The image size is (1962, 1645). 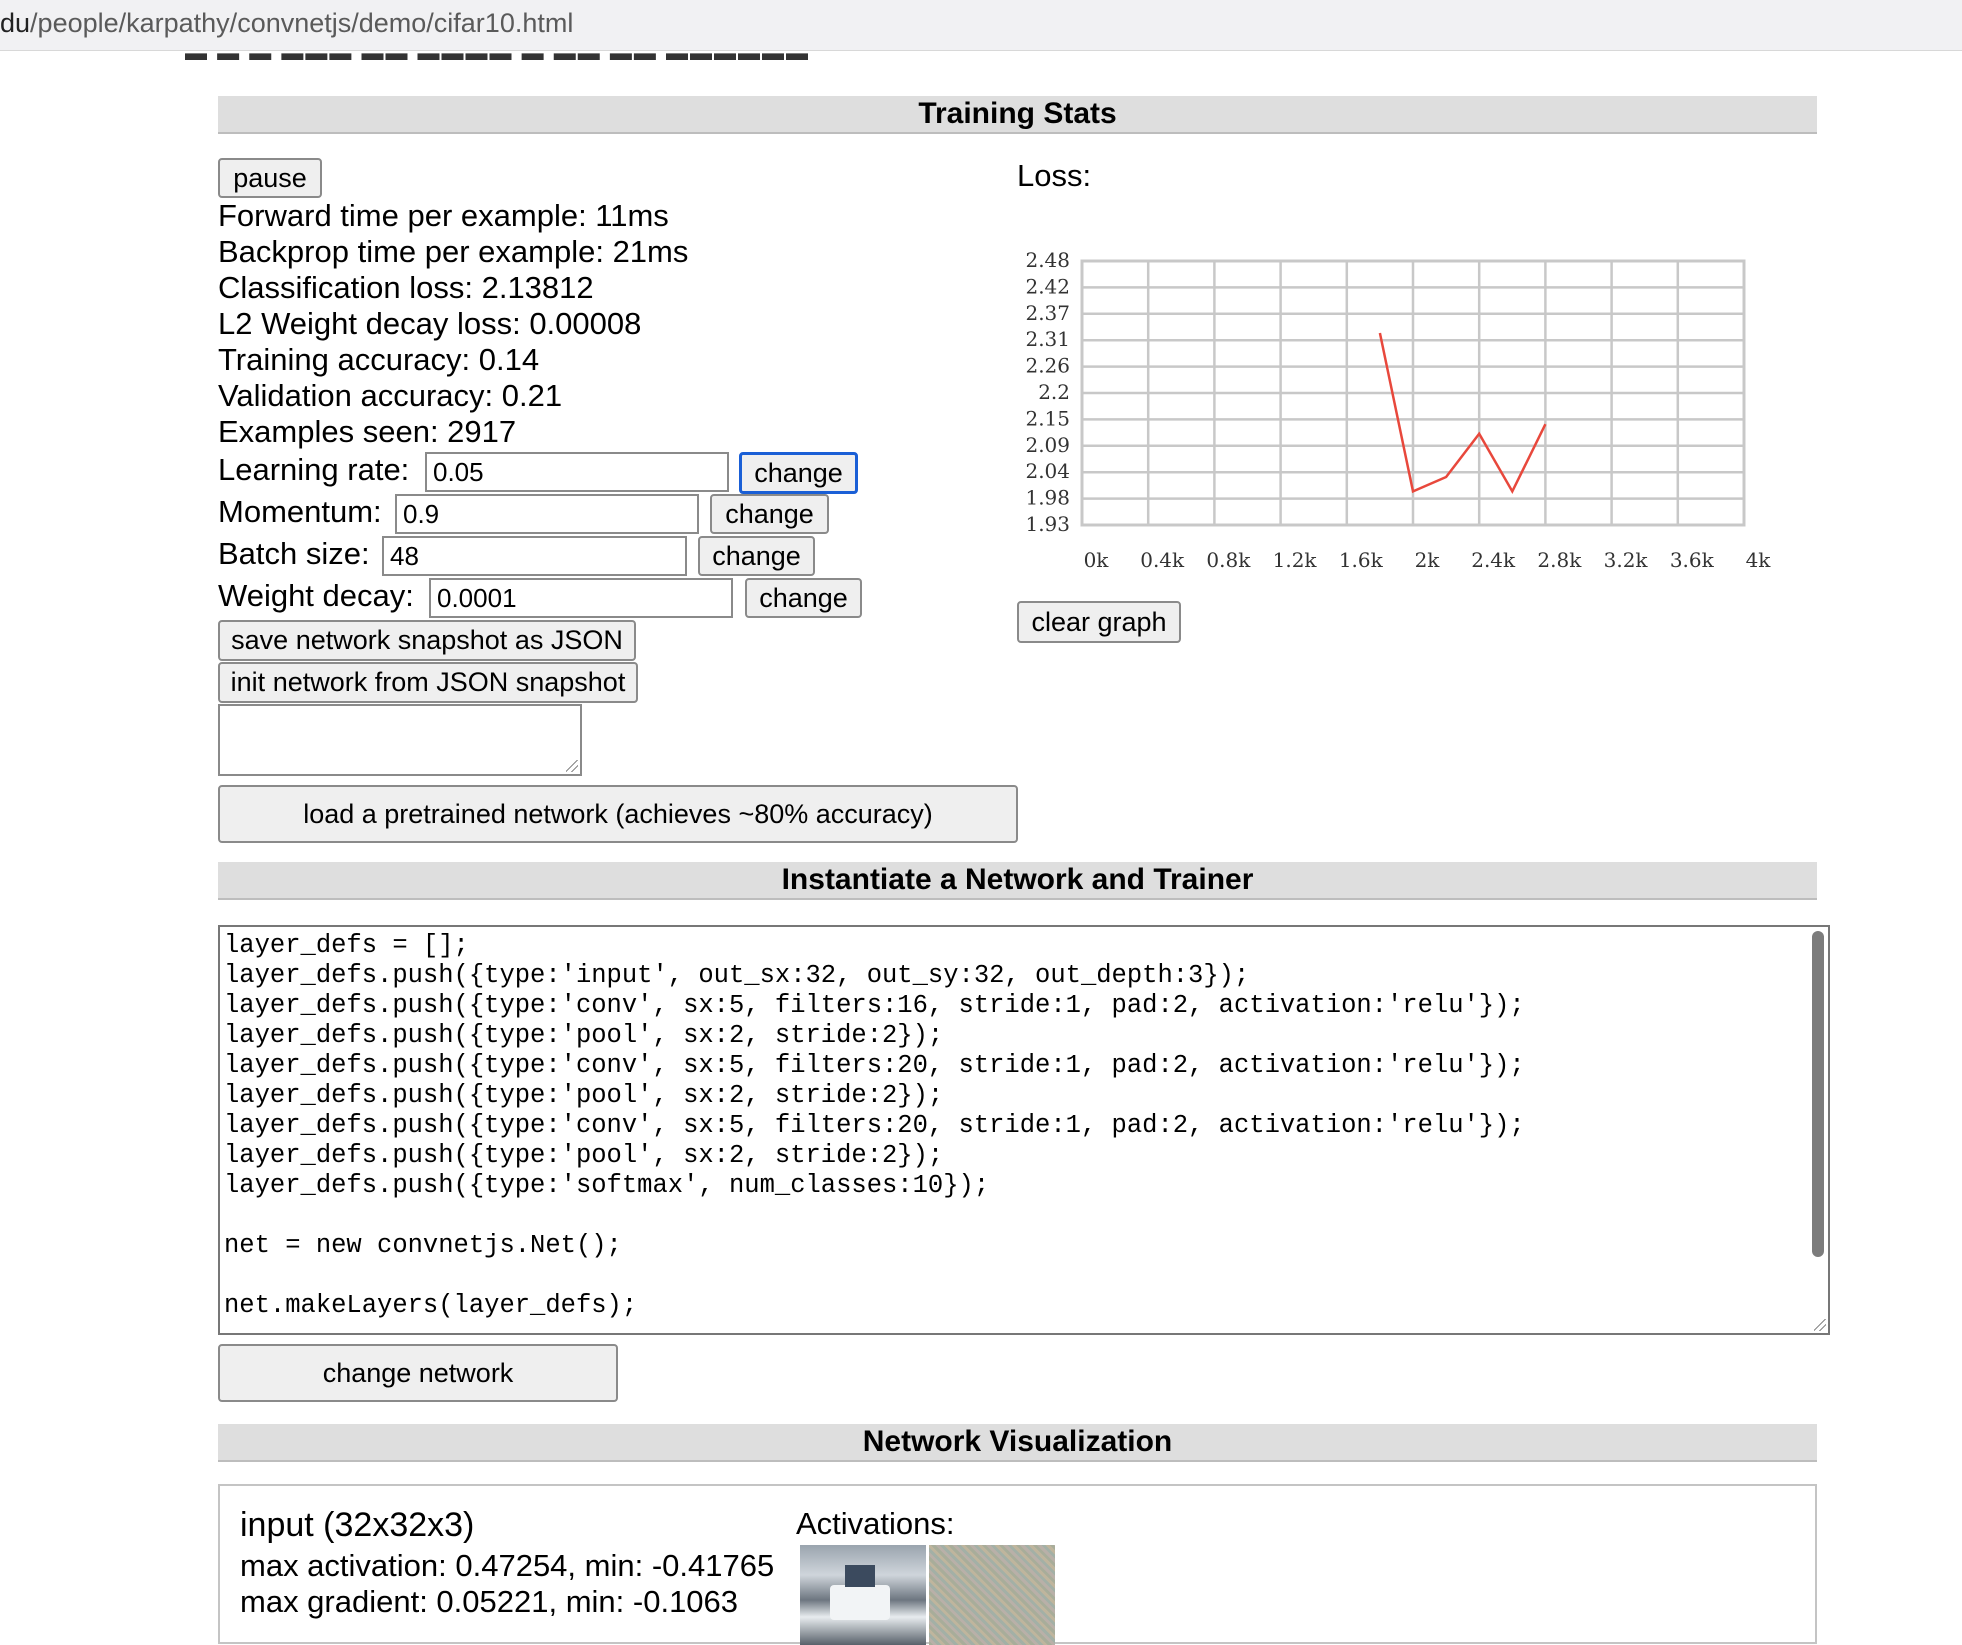 I want to click on json-snapshot-textarea, so click(x=400, y=740).